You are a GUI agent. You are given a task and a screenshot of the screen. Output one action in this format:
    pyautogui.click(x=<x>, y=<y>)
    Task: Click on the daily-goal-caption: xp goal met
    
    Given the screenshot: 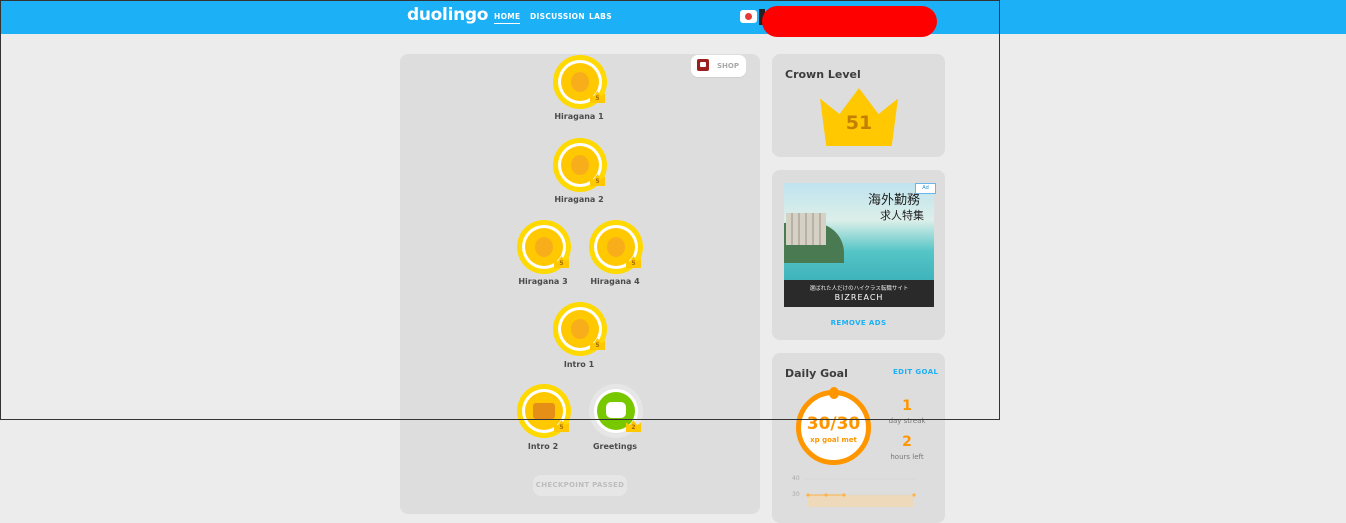 What is the action you would take?
    pyautogui.click(x=833, y=440)
    